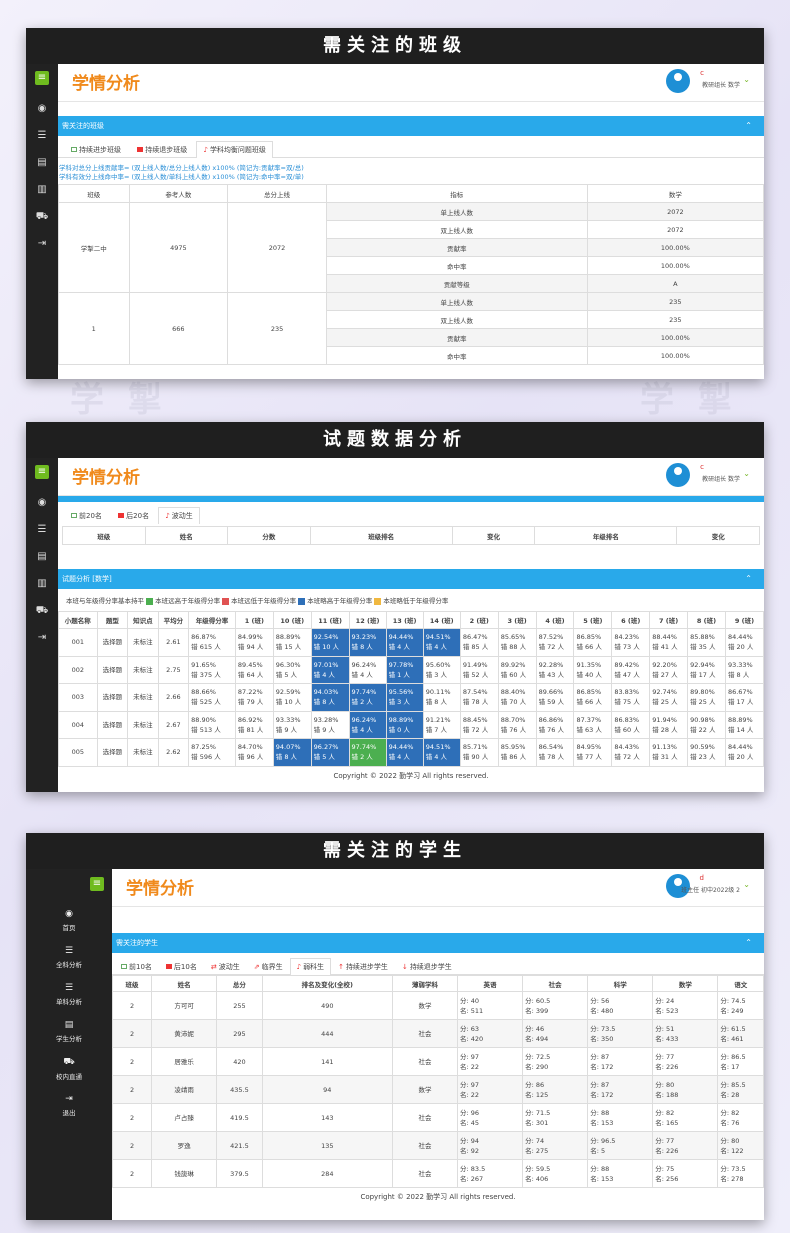  I want to click on column-header: 8 (班), so click(706, 620).